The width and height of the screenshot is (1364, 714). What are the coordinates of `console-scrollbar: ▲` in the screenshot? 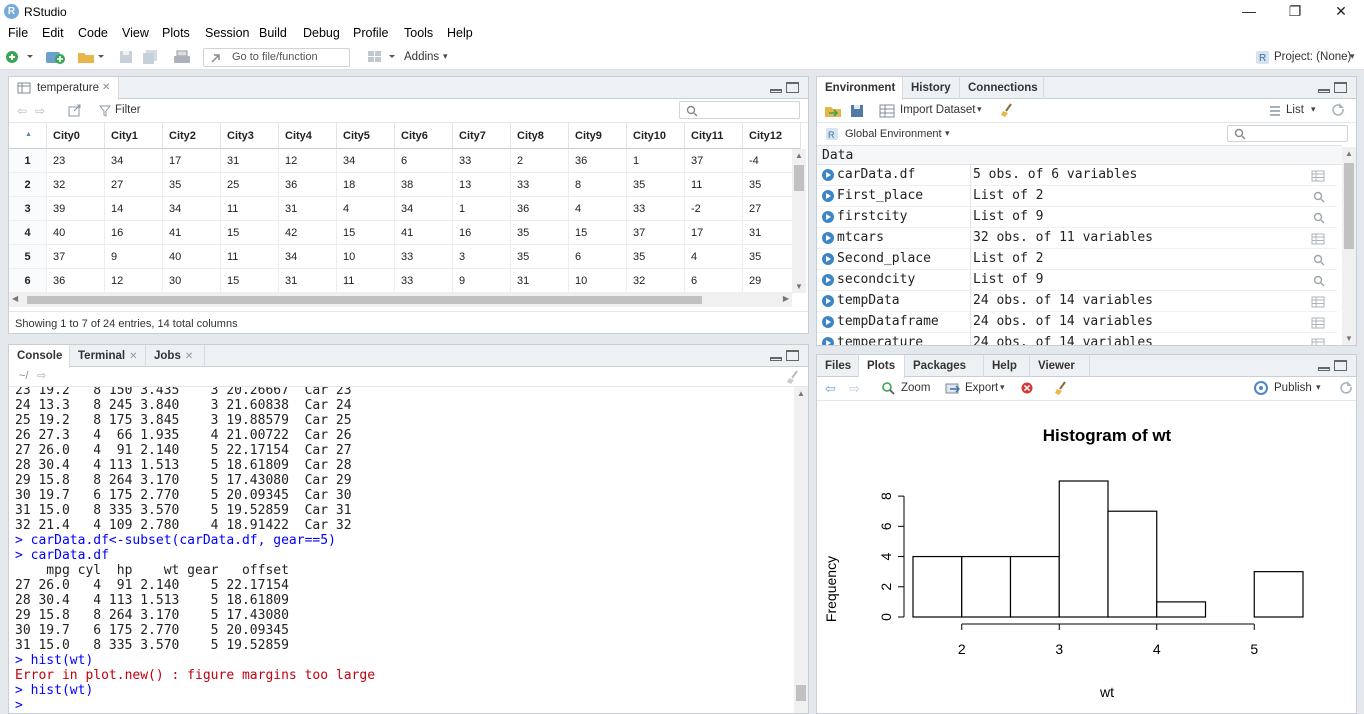 It's located at (801, 550).